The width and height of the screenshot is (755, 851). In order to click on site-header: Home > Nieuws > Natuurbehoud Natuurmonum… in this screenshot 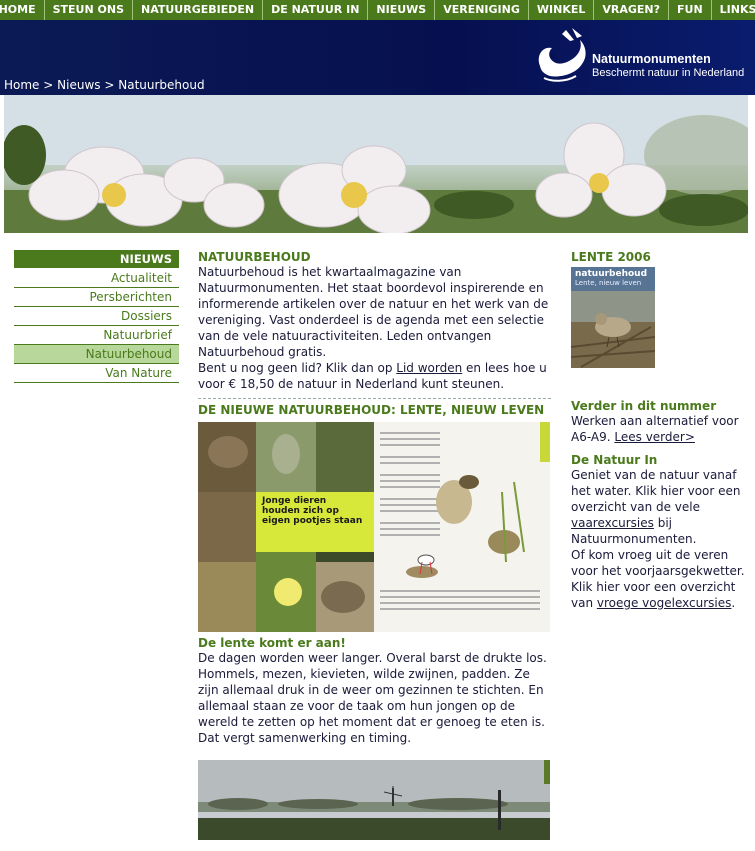, I will do `click(377, 57)`.